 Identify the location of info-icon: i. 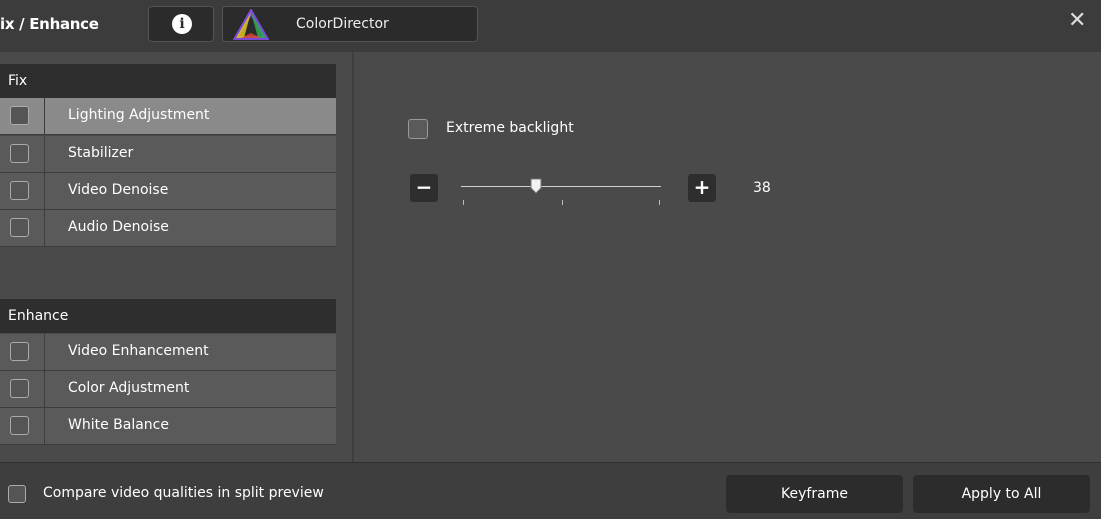
(182, 24).